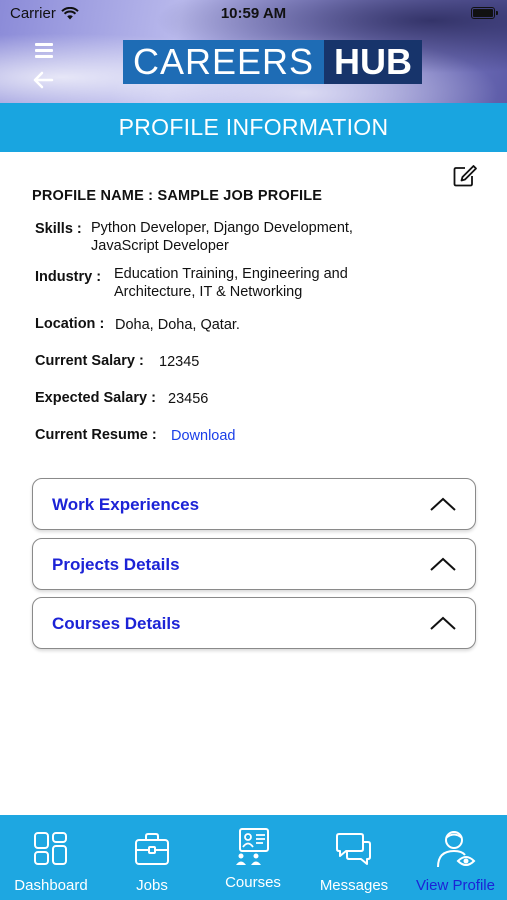 The image size is (507, 900). I want to click on tab-courses: Courses, so click(253, 857).